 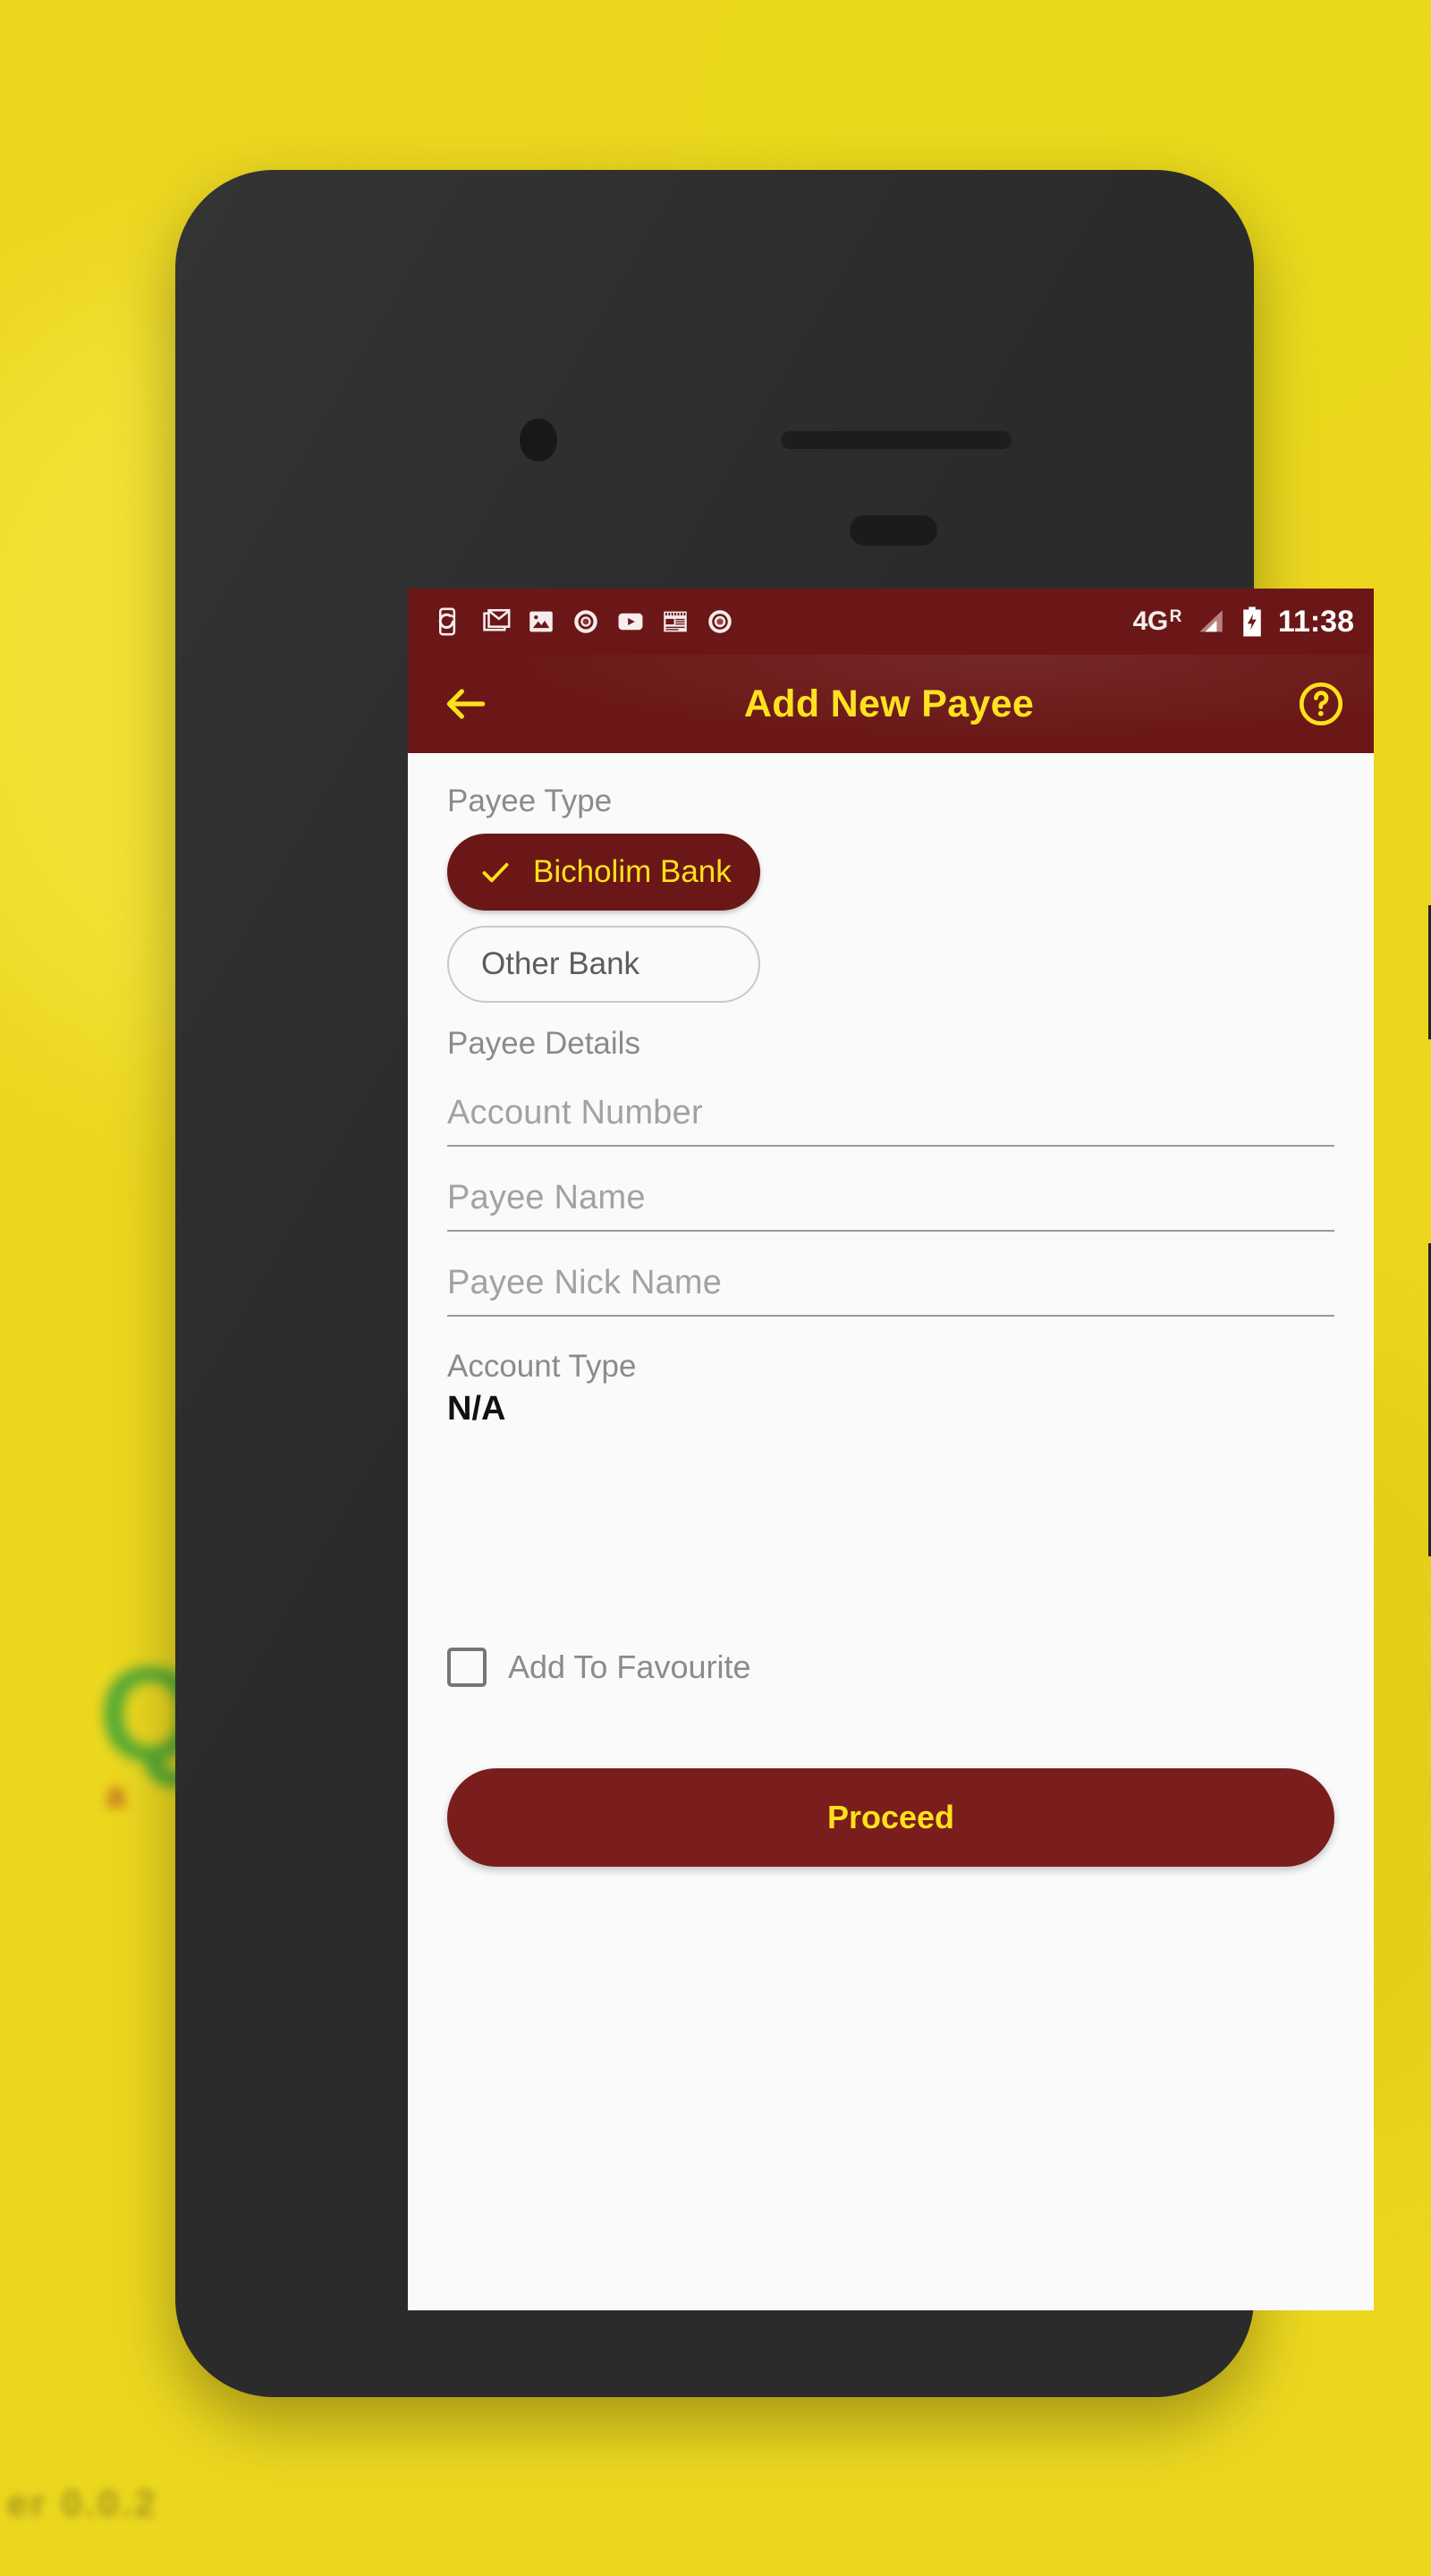 What do you see at coordinates (447, 621) in the screenshot?
I see `phone-sync-icon` at bounding box center [447, 621].